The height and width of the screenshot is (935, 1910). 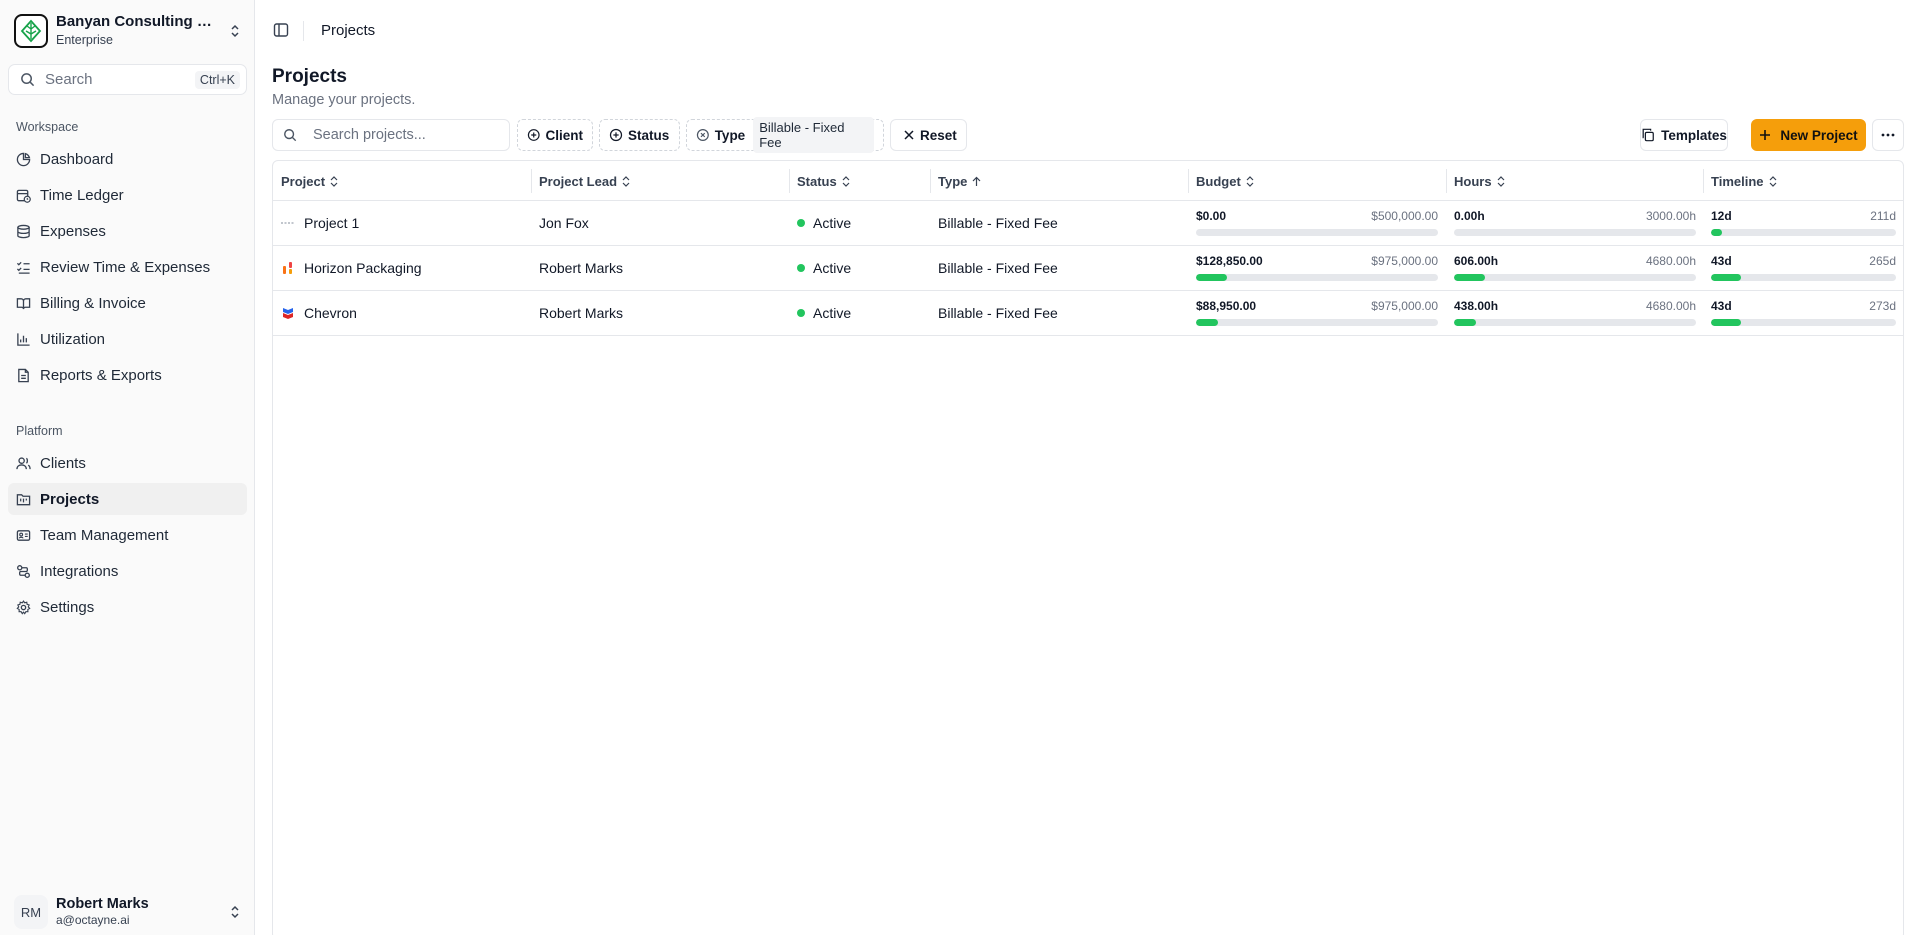 I want to click on search-icon, so click(x=28, y=80).